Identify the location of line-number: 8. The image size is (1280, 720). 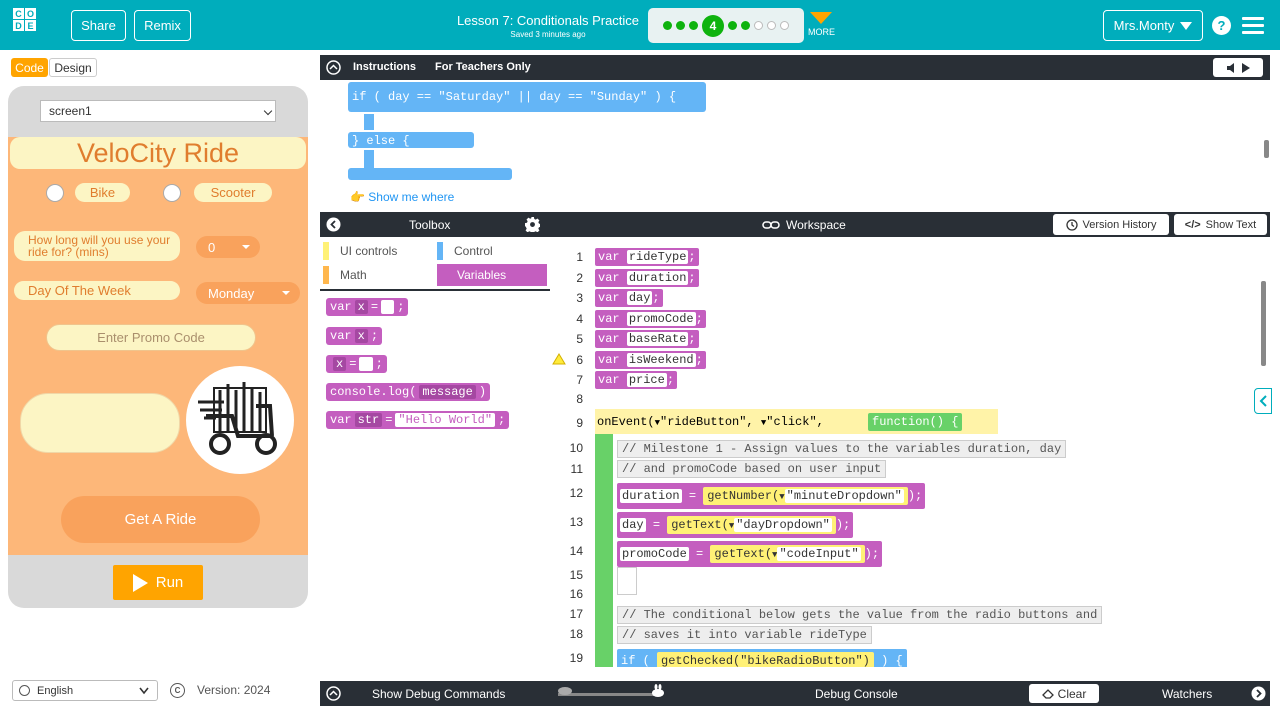
(579, 399).